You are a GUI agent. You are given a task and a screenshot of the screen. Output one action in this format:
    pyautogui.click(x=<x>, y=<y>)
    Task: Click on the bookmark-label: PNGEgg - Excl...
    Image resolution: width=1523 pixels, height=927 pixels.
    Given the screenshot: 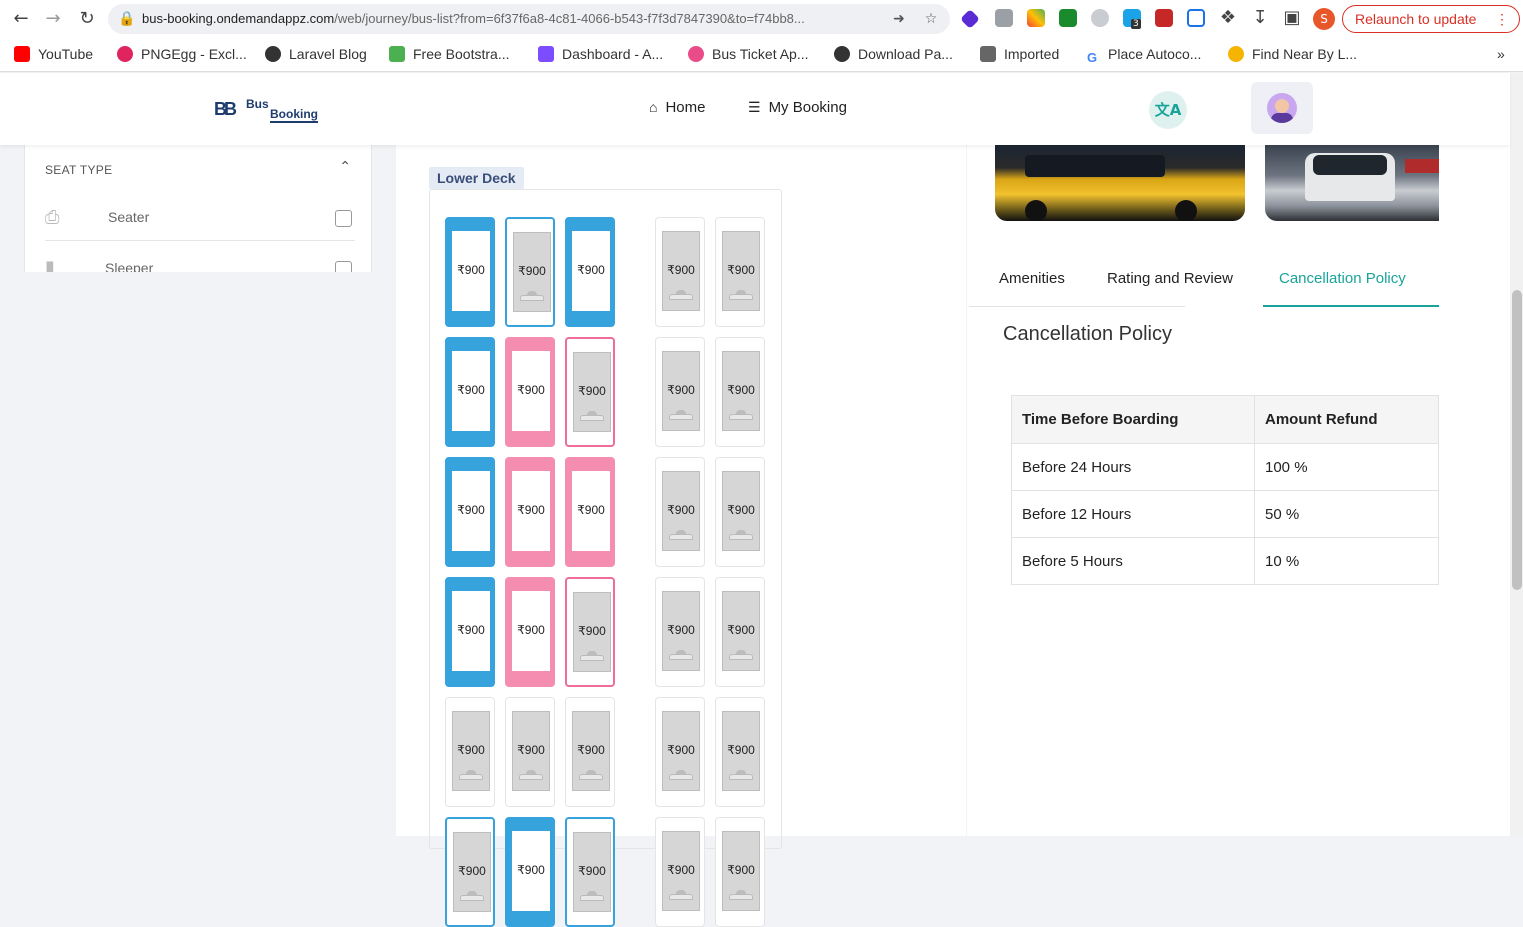 What is the action you would take?
    pyautogui.click(x=194, y=54)
    